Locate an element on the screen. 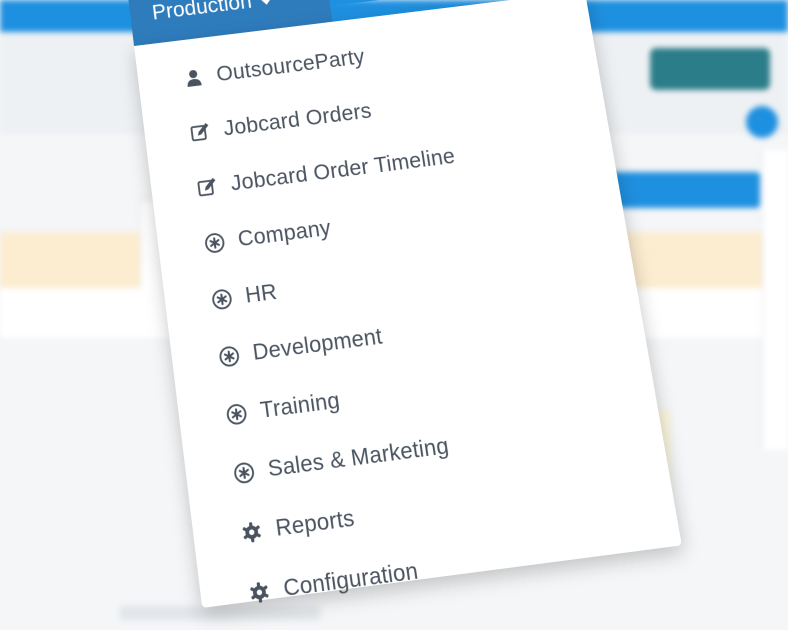  menu-item-label: Sales & Marketing is located at coordinates (358, 457).